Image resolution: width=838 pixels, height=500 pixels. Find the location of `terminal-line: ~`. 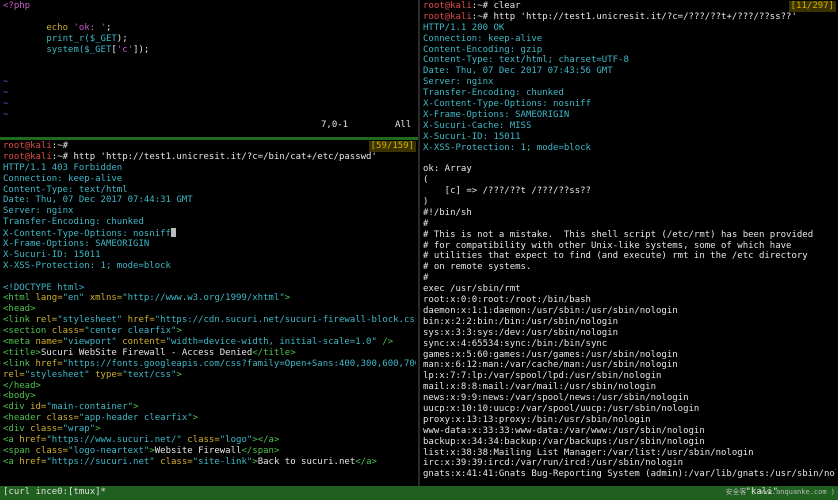

terminal-line: ~ is located at coordinates (209, 82).